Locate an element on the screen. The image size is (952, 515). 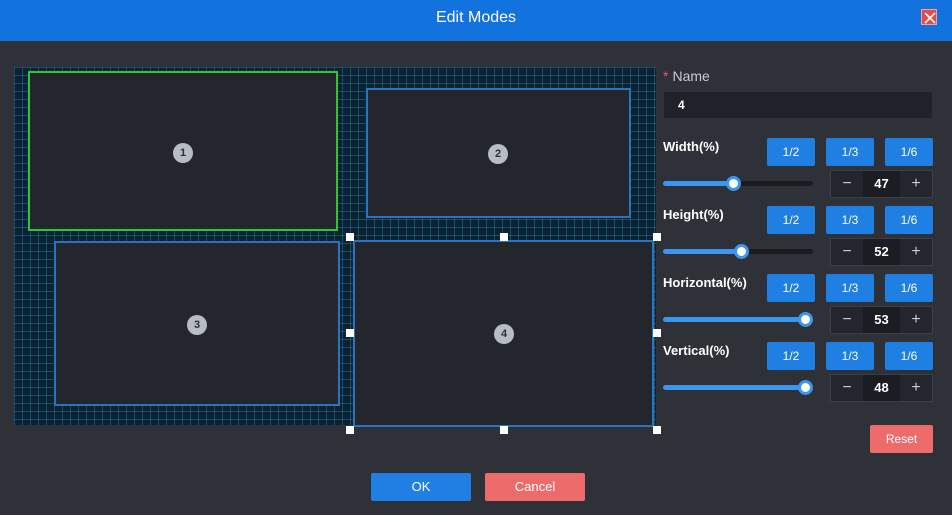
resize-handle-bottom-left is located at coordinates (350, 430).